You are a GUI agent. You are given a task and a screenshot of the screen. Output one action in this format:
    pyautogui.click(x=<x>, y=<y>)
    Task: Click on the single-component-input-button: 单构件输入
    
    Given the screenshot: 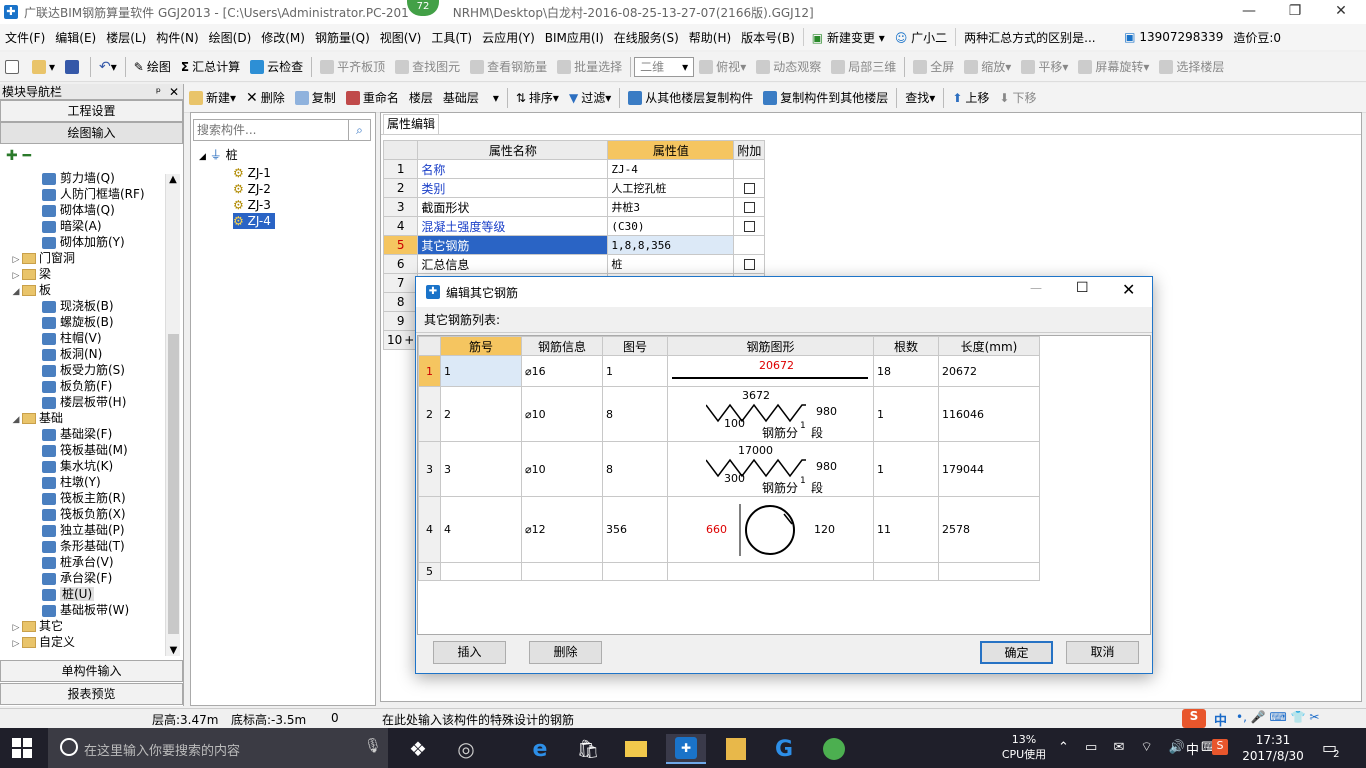 What is the action you would take?
    pyautogui.click(x=91, y=671)
    